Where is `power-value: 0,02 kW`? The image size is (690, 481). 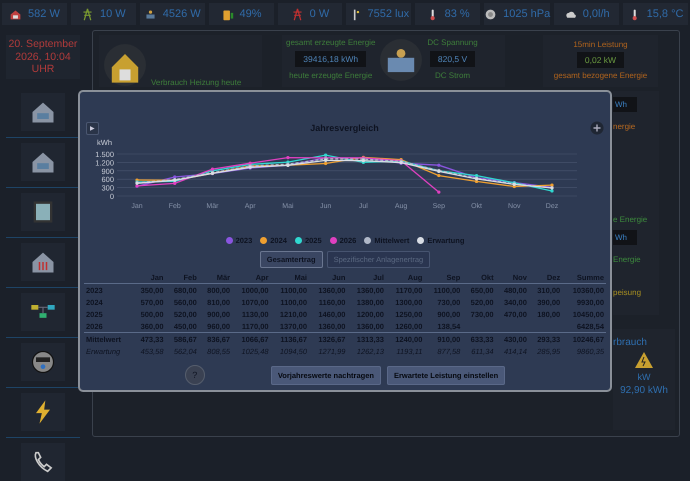
power-value: 0,02 kW is located at coordinates (600, 60).